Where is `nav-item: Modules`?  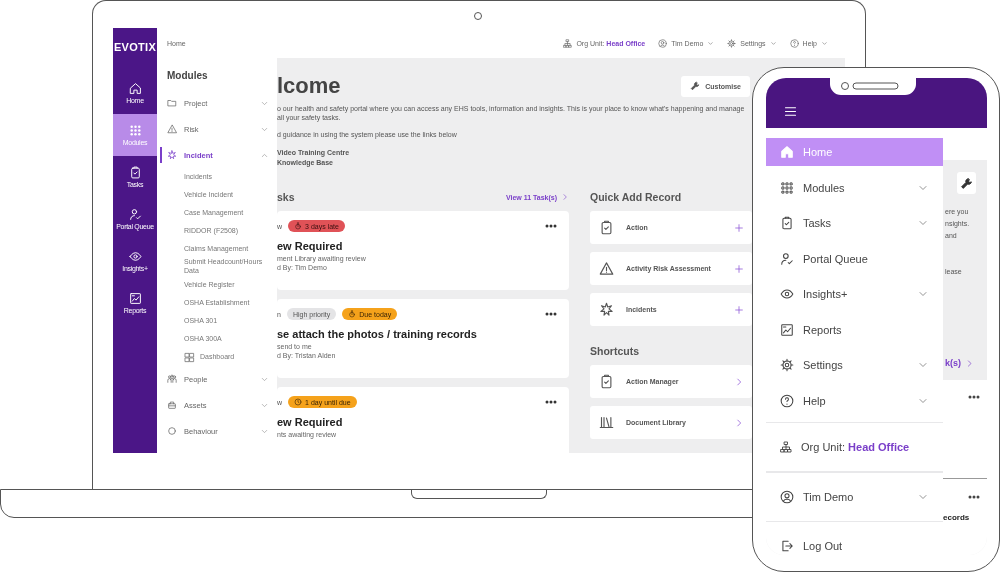 nav-item: Modules is located at coordinates (854, 188).